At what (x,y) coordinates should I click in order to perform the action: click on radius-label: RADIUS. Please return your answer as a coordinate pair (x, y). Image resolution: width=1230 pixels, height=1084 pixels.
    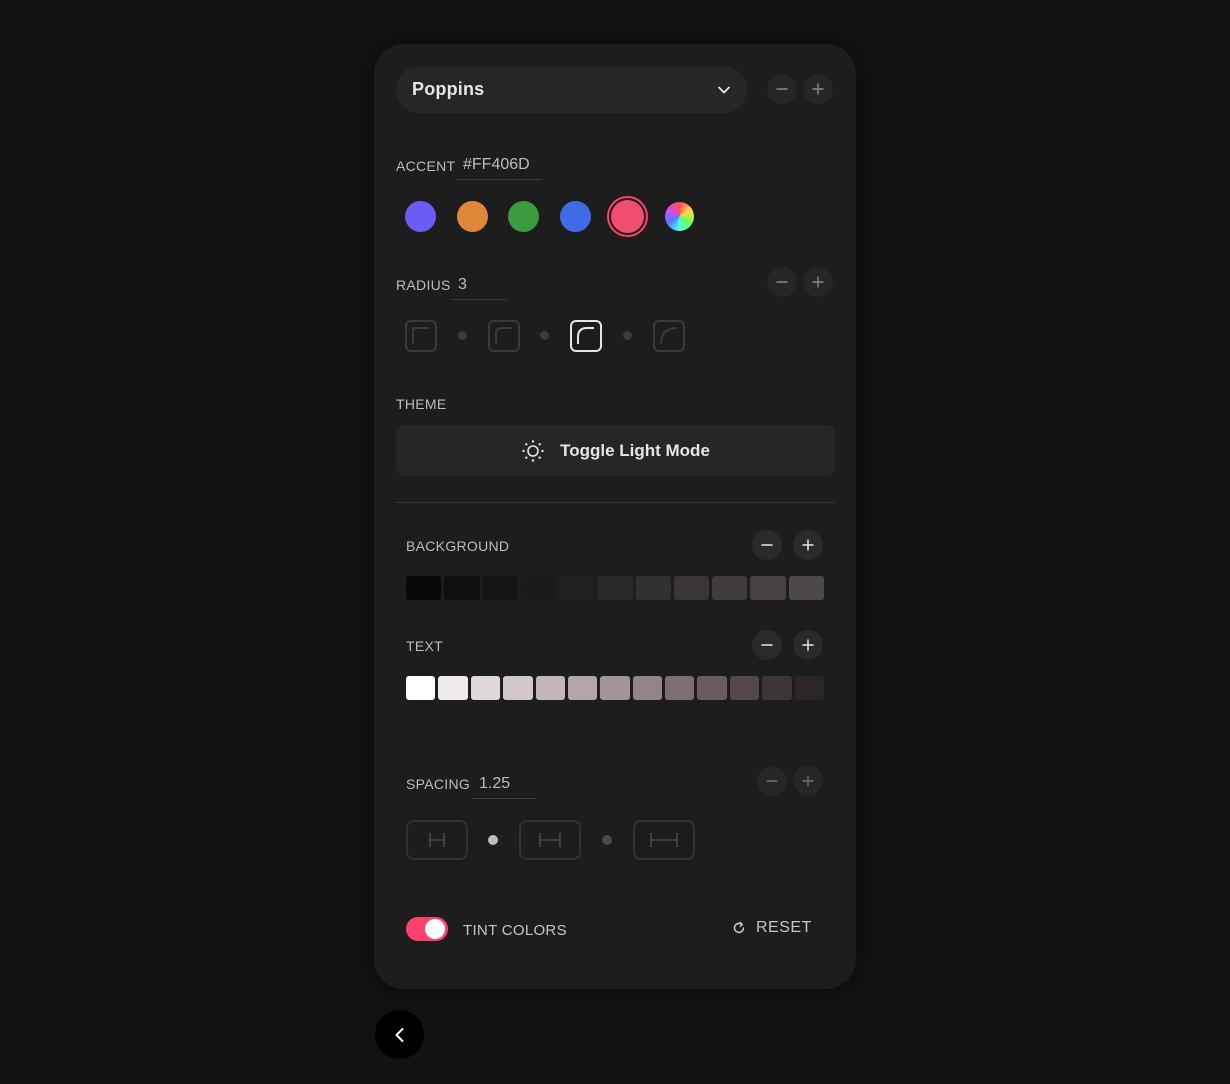
    Looking at the image, I should click on (423, 285).